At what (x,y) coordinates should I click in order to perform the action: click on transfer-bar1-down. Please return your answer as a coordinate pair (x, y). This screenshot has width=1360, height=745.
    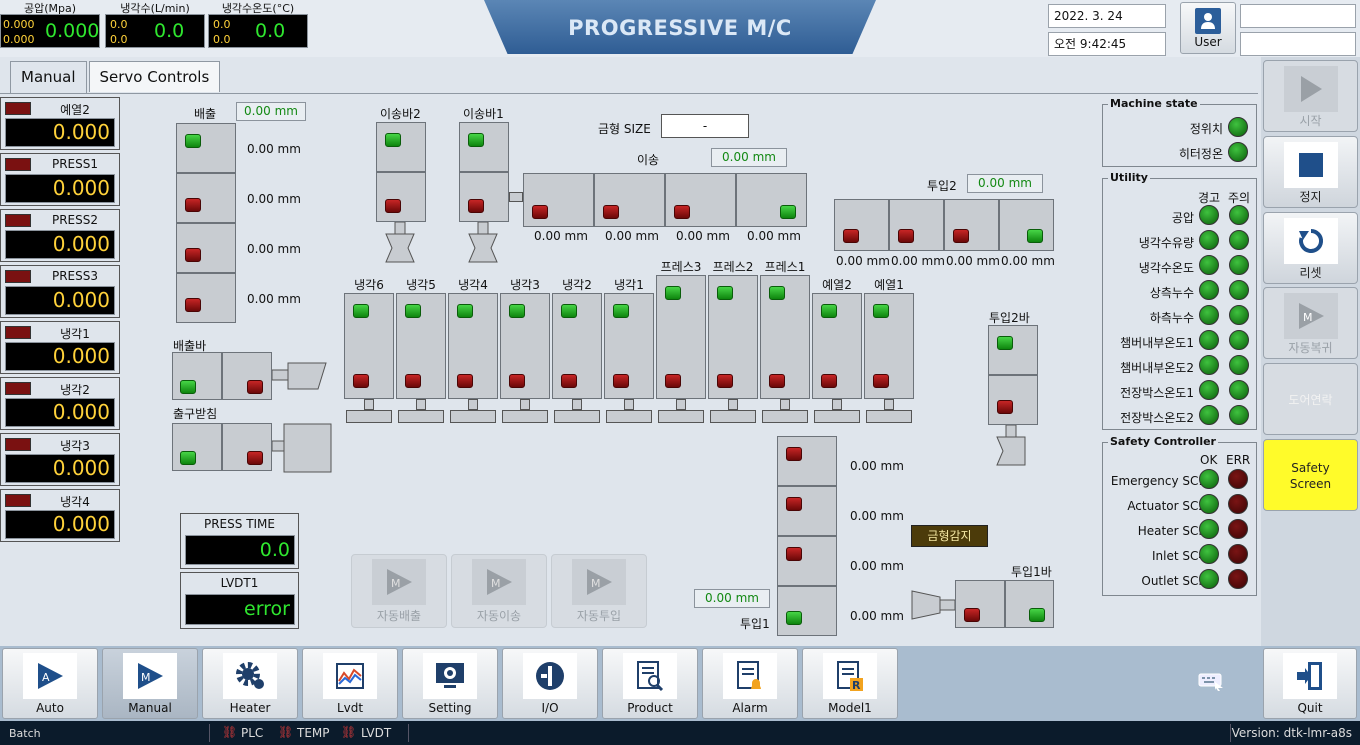
    Looking at the image, I should click on (484, 197).